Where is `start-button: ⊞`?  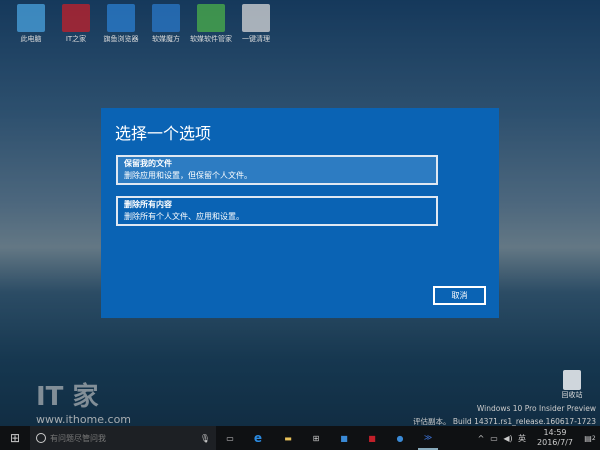
start-button: ⊞ is located at coordinates (15, 438).